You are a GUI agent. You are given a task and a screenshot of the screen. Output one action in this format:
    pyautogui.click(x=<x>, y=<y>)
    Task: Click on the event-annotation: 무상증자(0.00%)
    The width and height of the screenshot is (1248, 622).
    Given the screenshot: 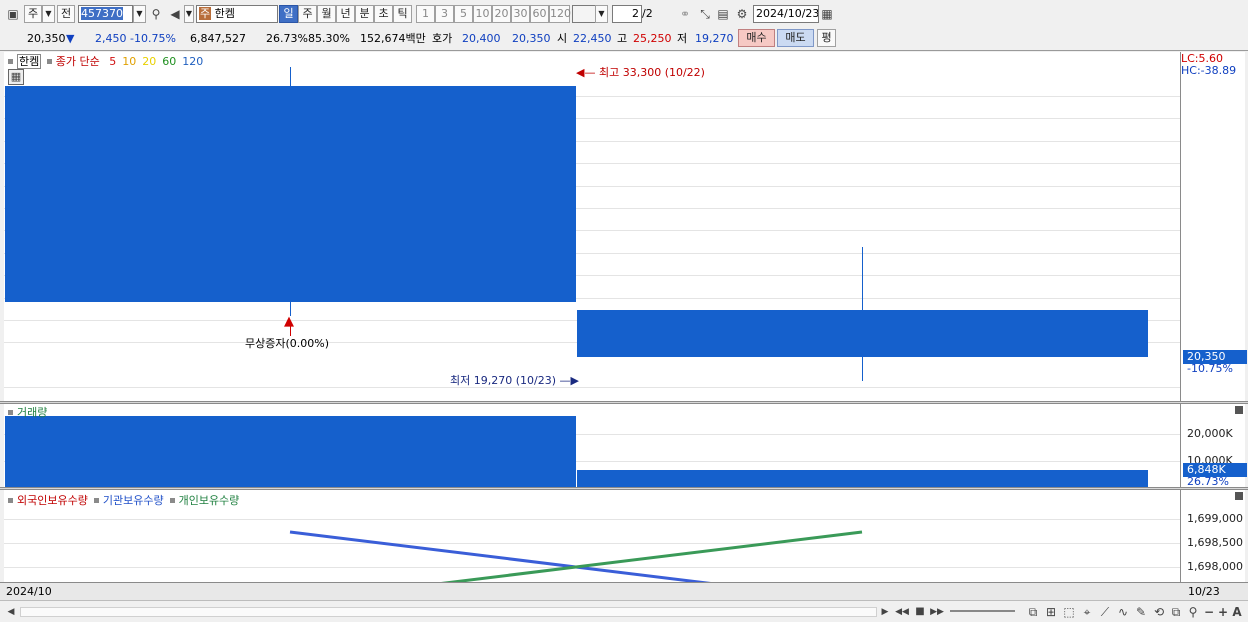 What is the action you would take?
    pyautogui.click(x=287, y=343)
    